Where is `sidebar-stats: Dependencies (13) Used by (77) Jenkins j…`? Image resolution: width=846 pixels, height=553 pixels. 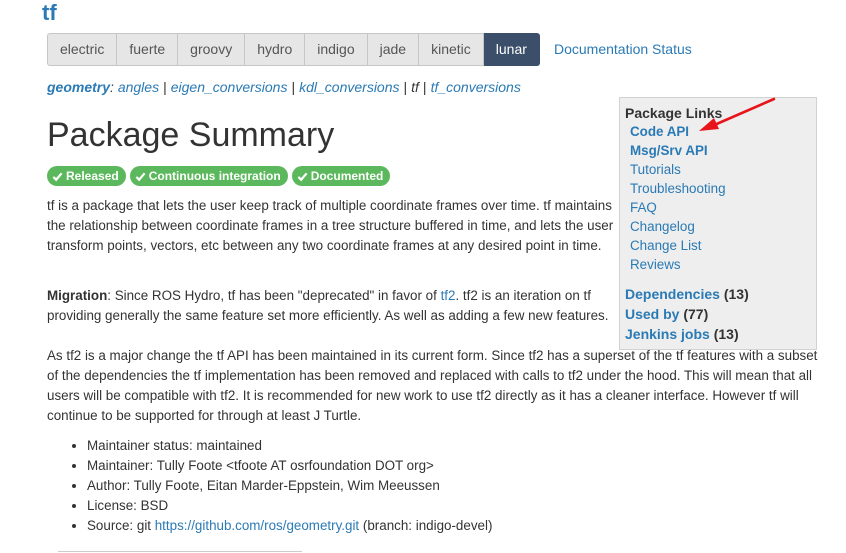
sidebar-stats: Dependencies (13) Used by (77) Jenkins j… is located at coordinates (718, 314).